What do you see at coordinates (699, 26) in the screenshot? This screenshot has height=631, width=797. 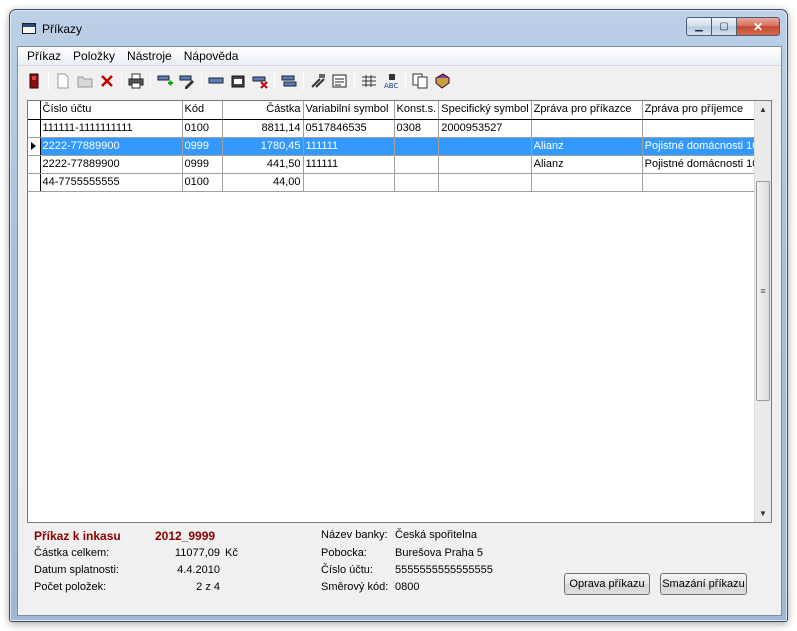 I see `minimize-button: ▁` at bounding box center [699, 26].